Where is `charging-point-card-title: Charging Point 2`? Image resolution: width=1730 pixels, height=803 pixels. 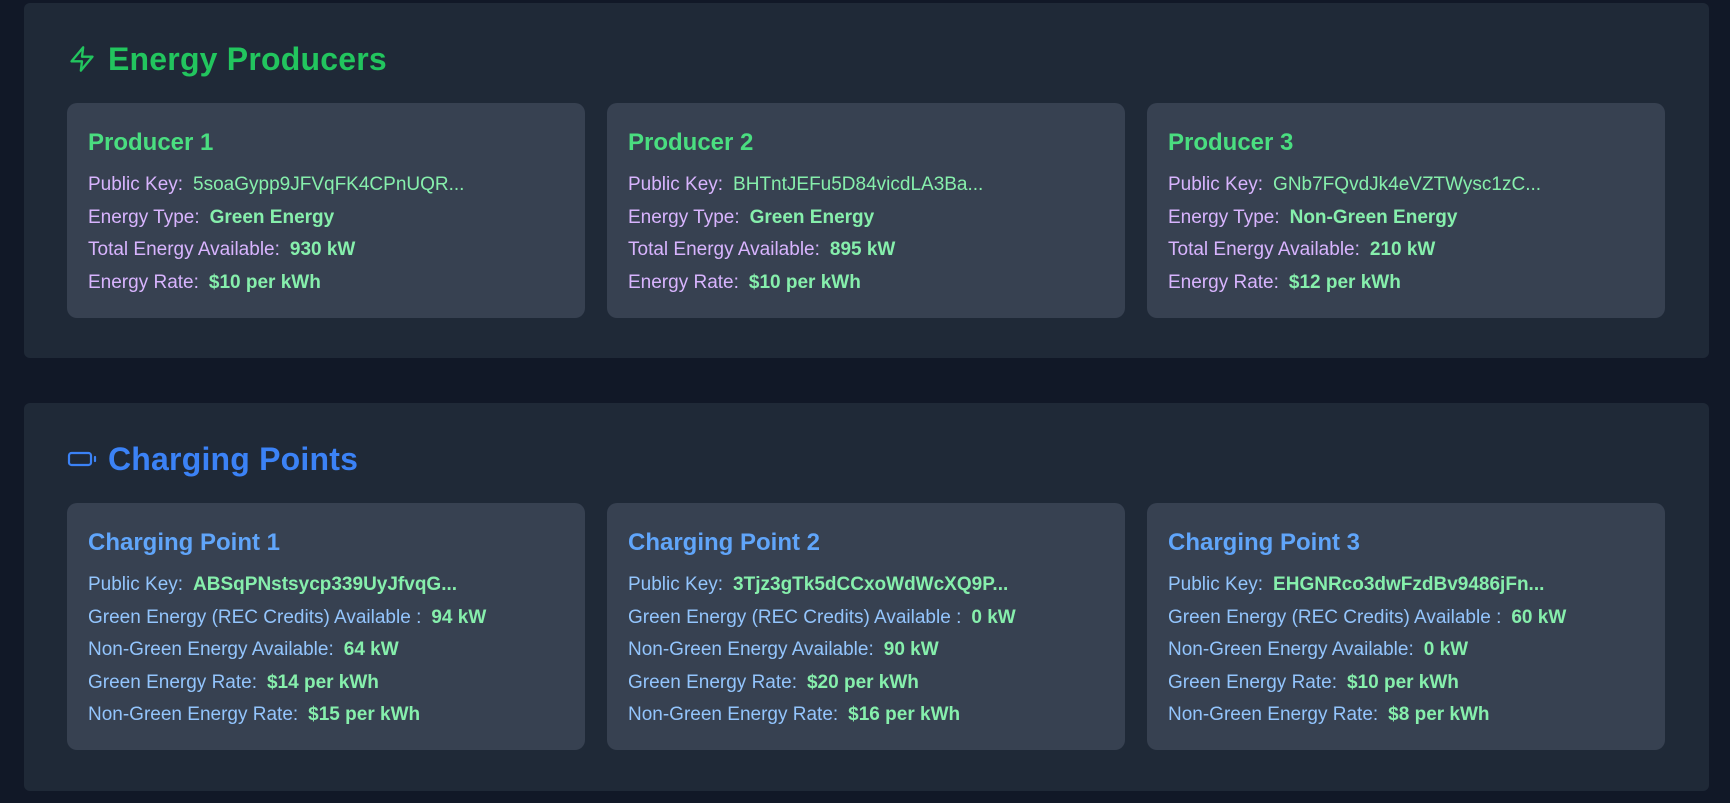
charging-point-card-title: Charging Point 2 is located at coordinates (724, 542).